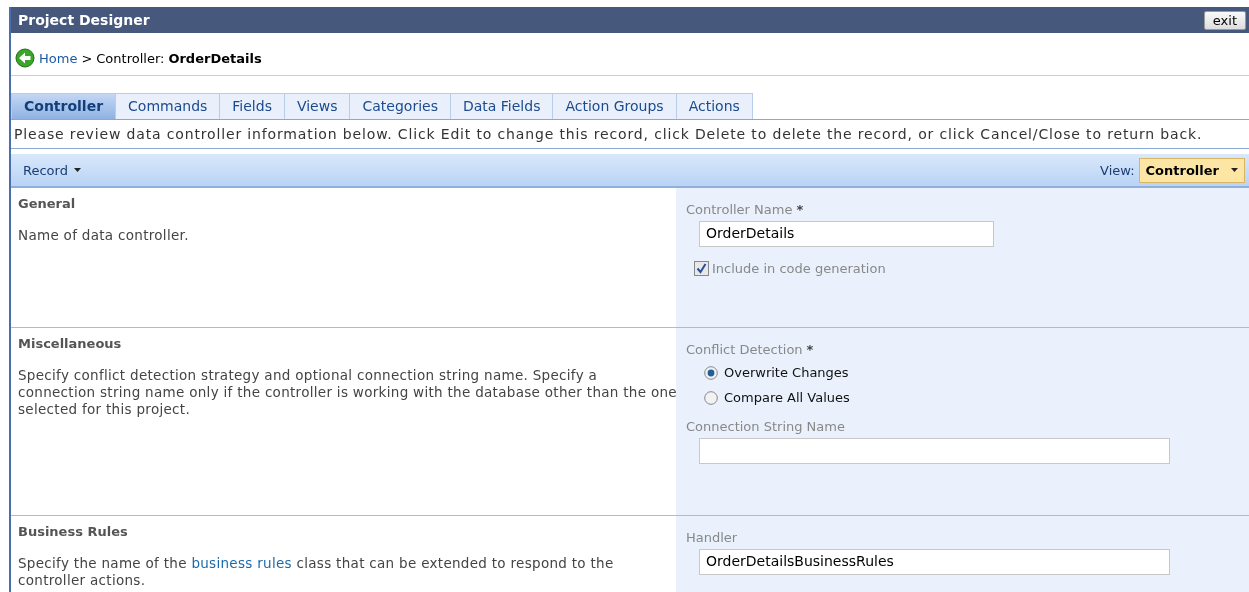 This screenshot has height=592, width=1249. I want to click on view-dropdown: Controller, so click(1191, 170).